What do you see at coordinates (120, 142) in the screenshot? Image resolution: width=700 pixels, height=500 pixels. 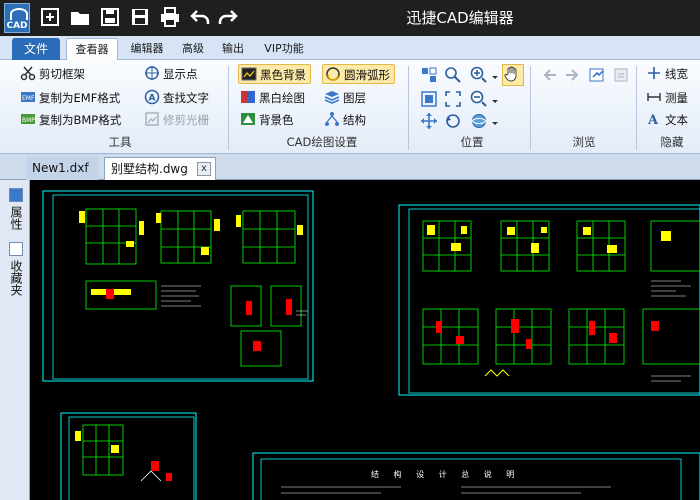 I see `tools-group-label: 工具` at bounding box center [120, 142].